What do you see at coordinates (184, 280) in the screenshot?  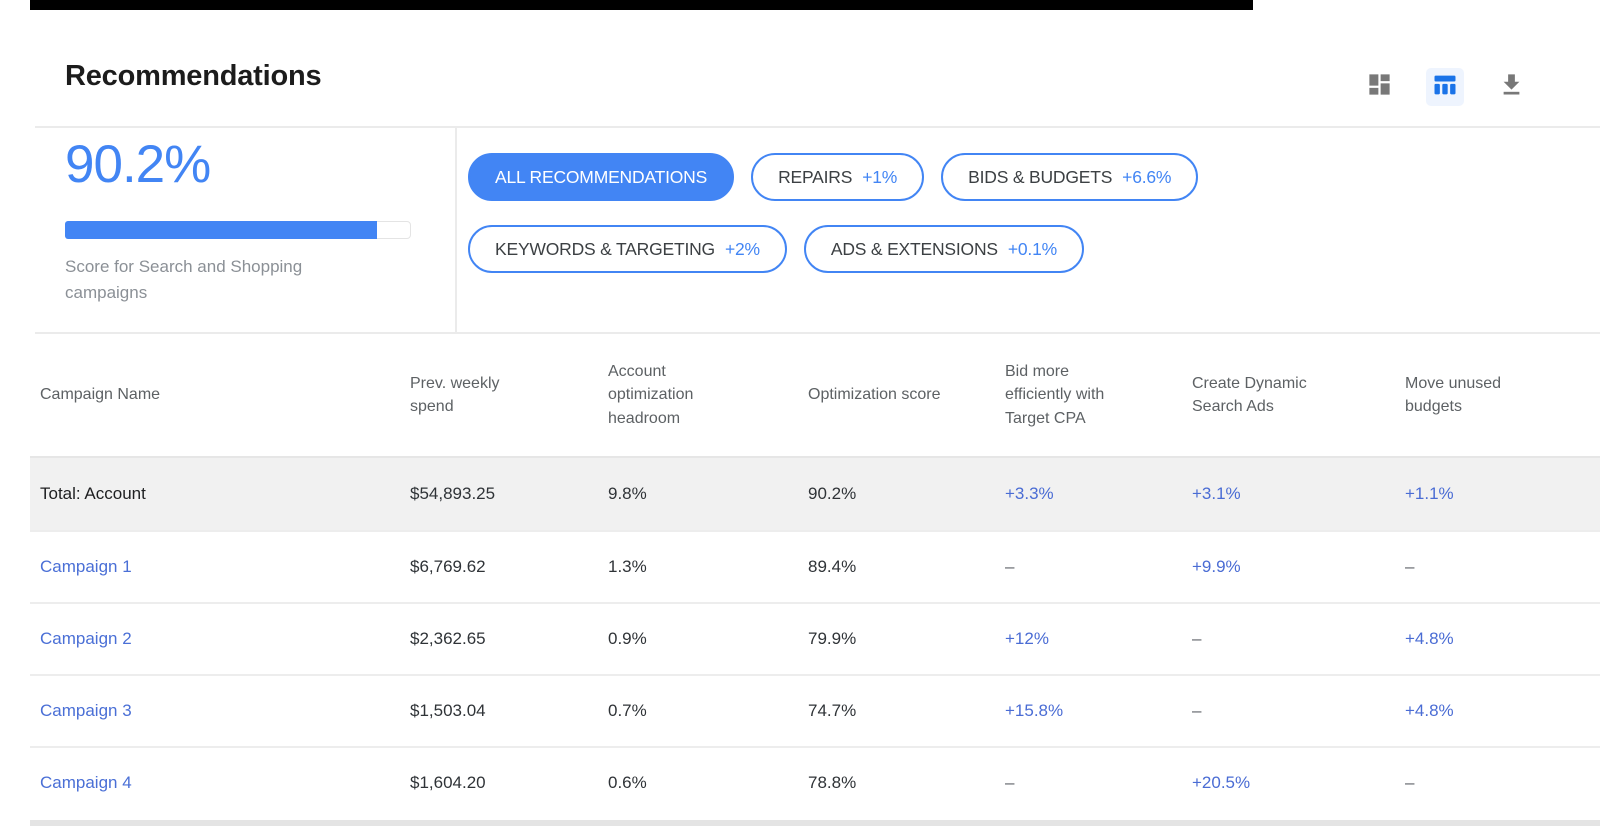 I see `score-caption: Score for Search and Shopping campaigns` at bounding box center [184, 280].